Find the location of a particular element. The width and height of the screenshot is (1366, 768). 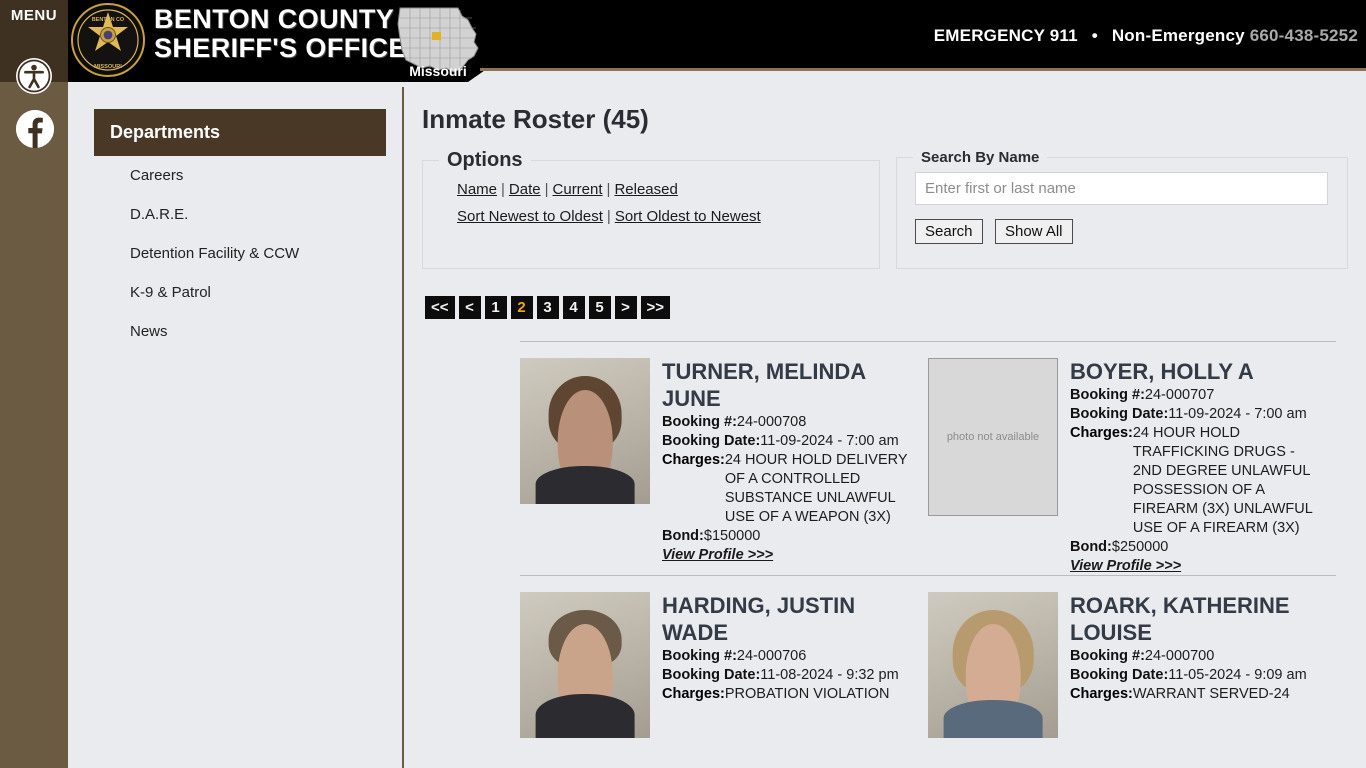

sidebar-item-news: News is located at coordinates (240, 331).